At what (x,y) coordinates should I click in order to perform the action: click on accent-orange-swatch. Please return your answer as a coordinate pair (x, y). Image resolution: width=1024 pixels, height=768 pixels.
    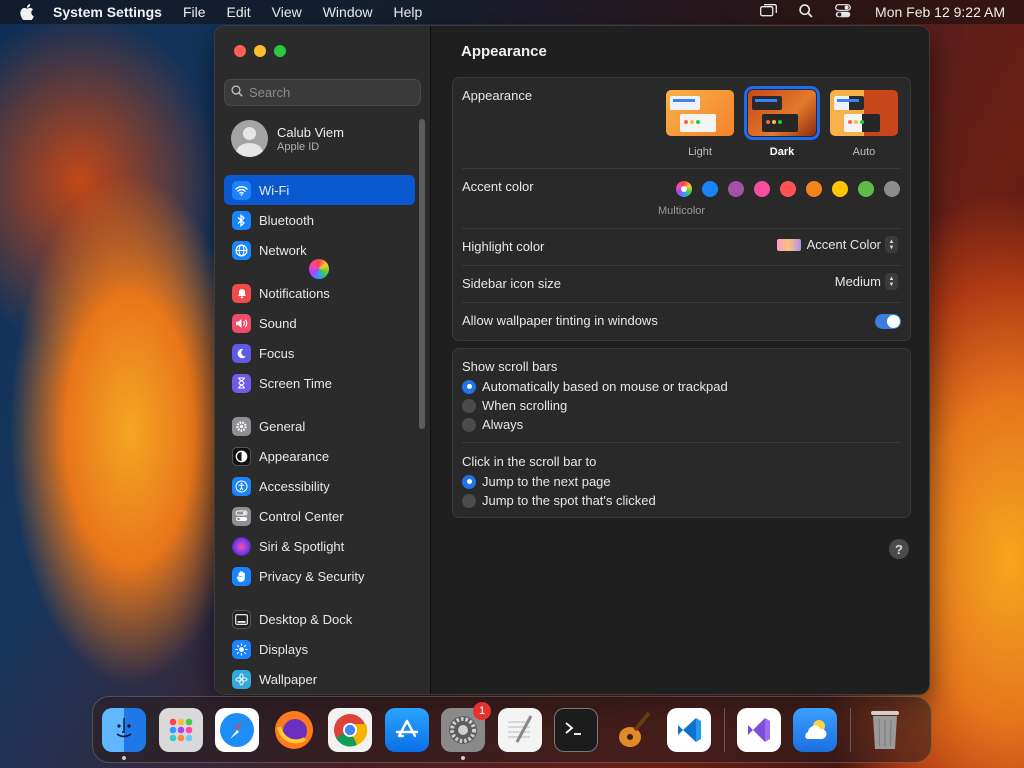
    Looking at the image, I should click on (814, 189).